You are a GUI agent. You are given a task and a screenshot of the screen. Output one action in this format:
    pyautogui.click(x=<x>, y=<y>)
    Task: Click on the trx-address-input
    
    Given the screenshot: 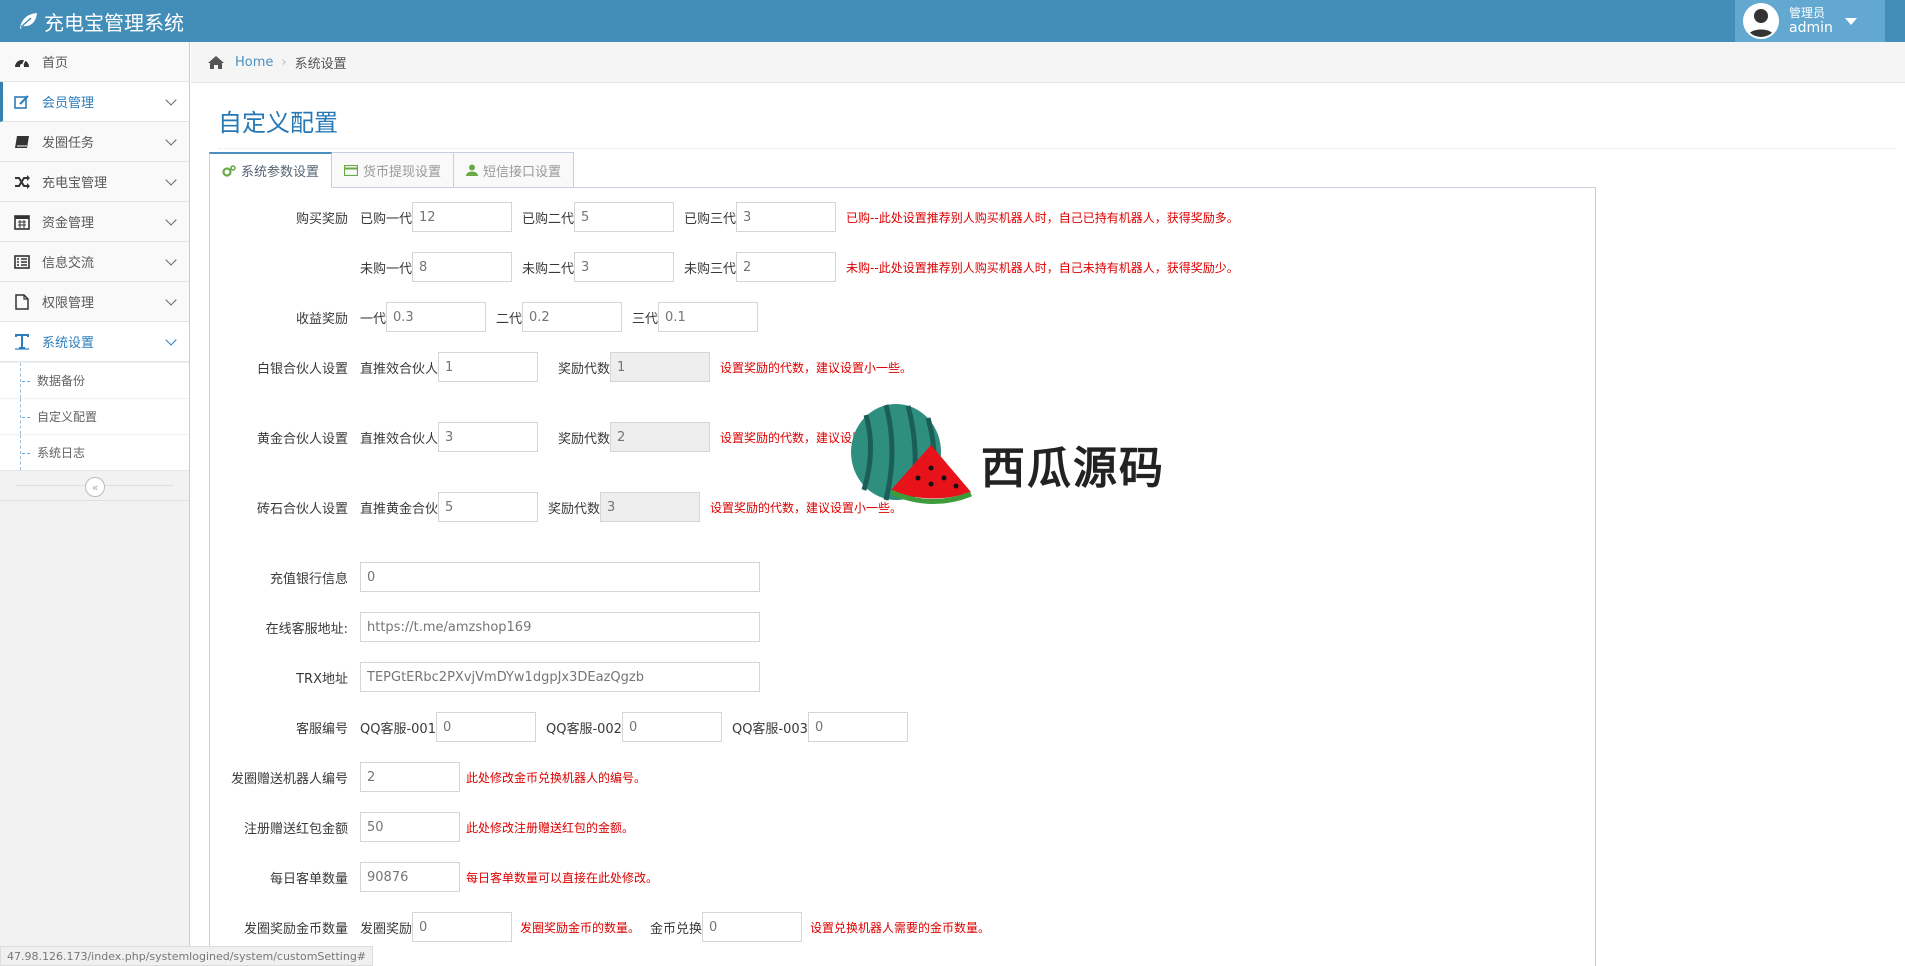 What is the action you would take?
    pyautogui.click(x=560, y=677)
    